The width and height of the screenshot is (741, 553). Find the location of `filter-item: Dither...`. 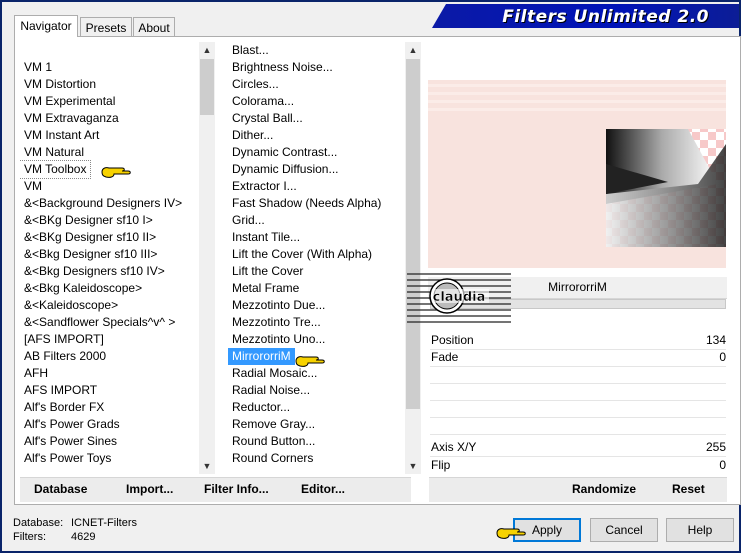

filter-item: Dither... is located at coordinates (317, 135).